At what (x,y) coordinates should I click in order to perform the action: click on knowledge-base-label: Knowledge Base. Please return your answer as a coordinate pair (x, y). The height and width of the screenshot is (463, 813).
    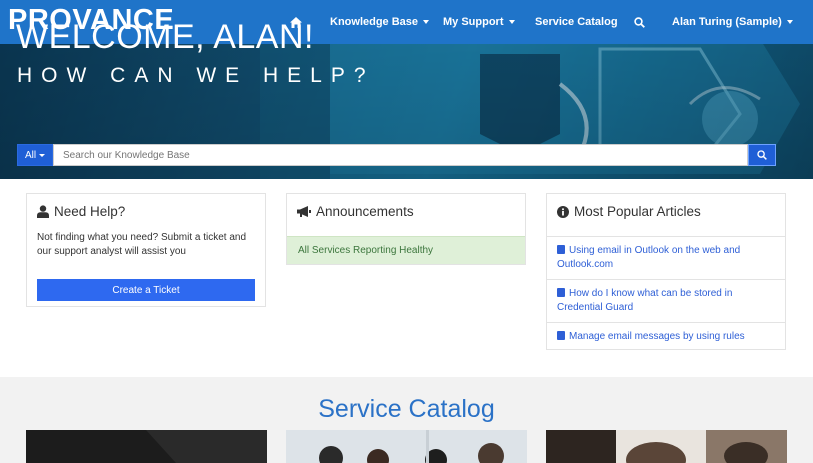
    Looking at the image, I should click on (374, 22).